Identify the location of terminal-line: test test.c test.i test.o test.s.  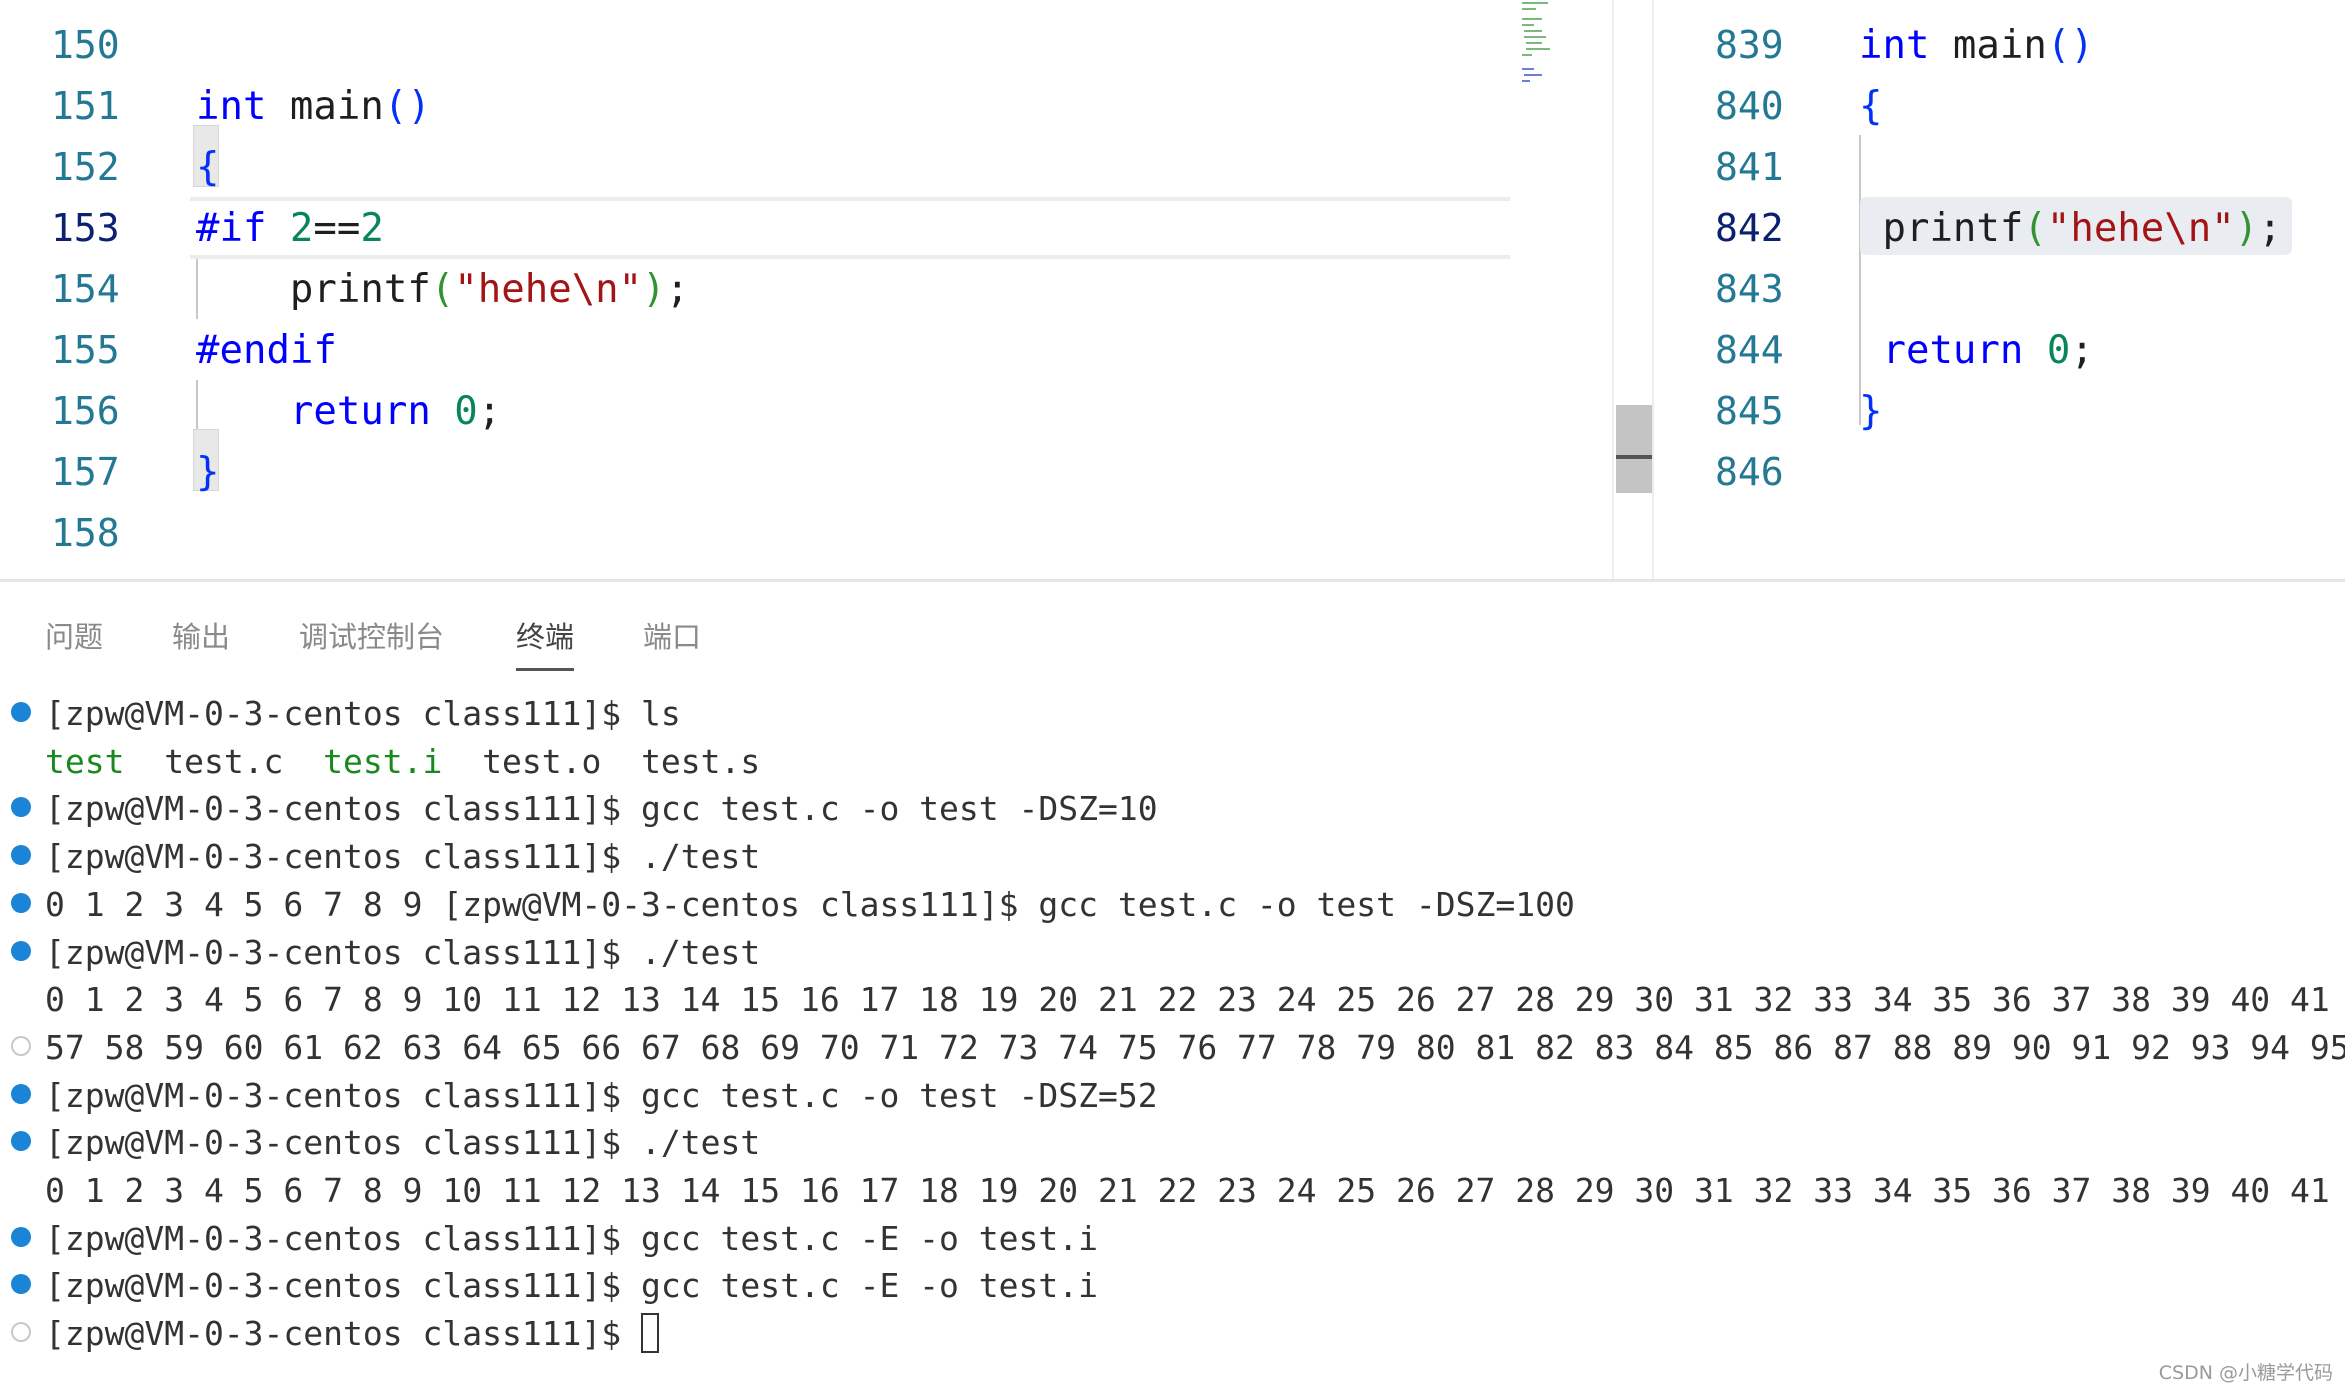
(402, 762).